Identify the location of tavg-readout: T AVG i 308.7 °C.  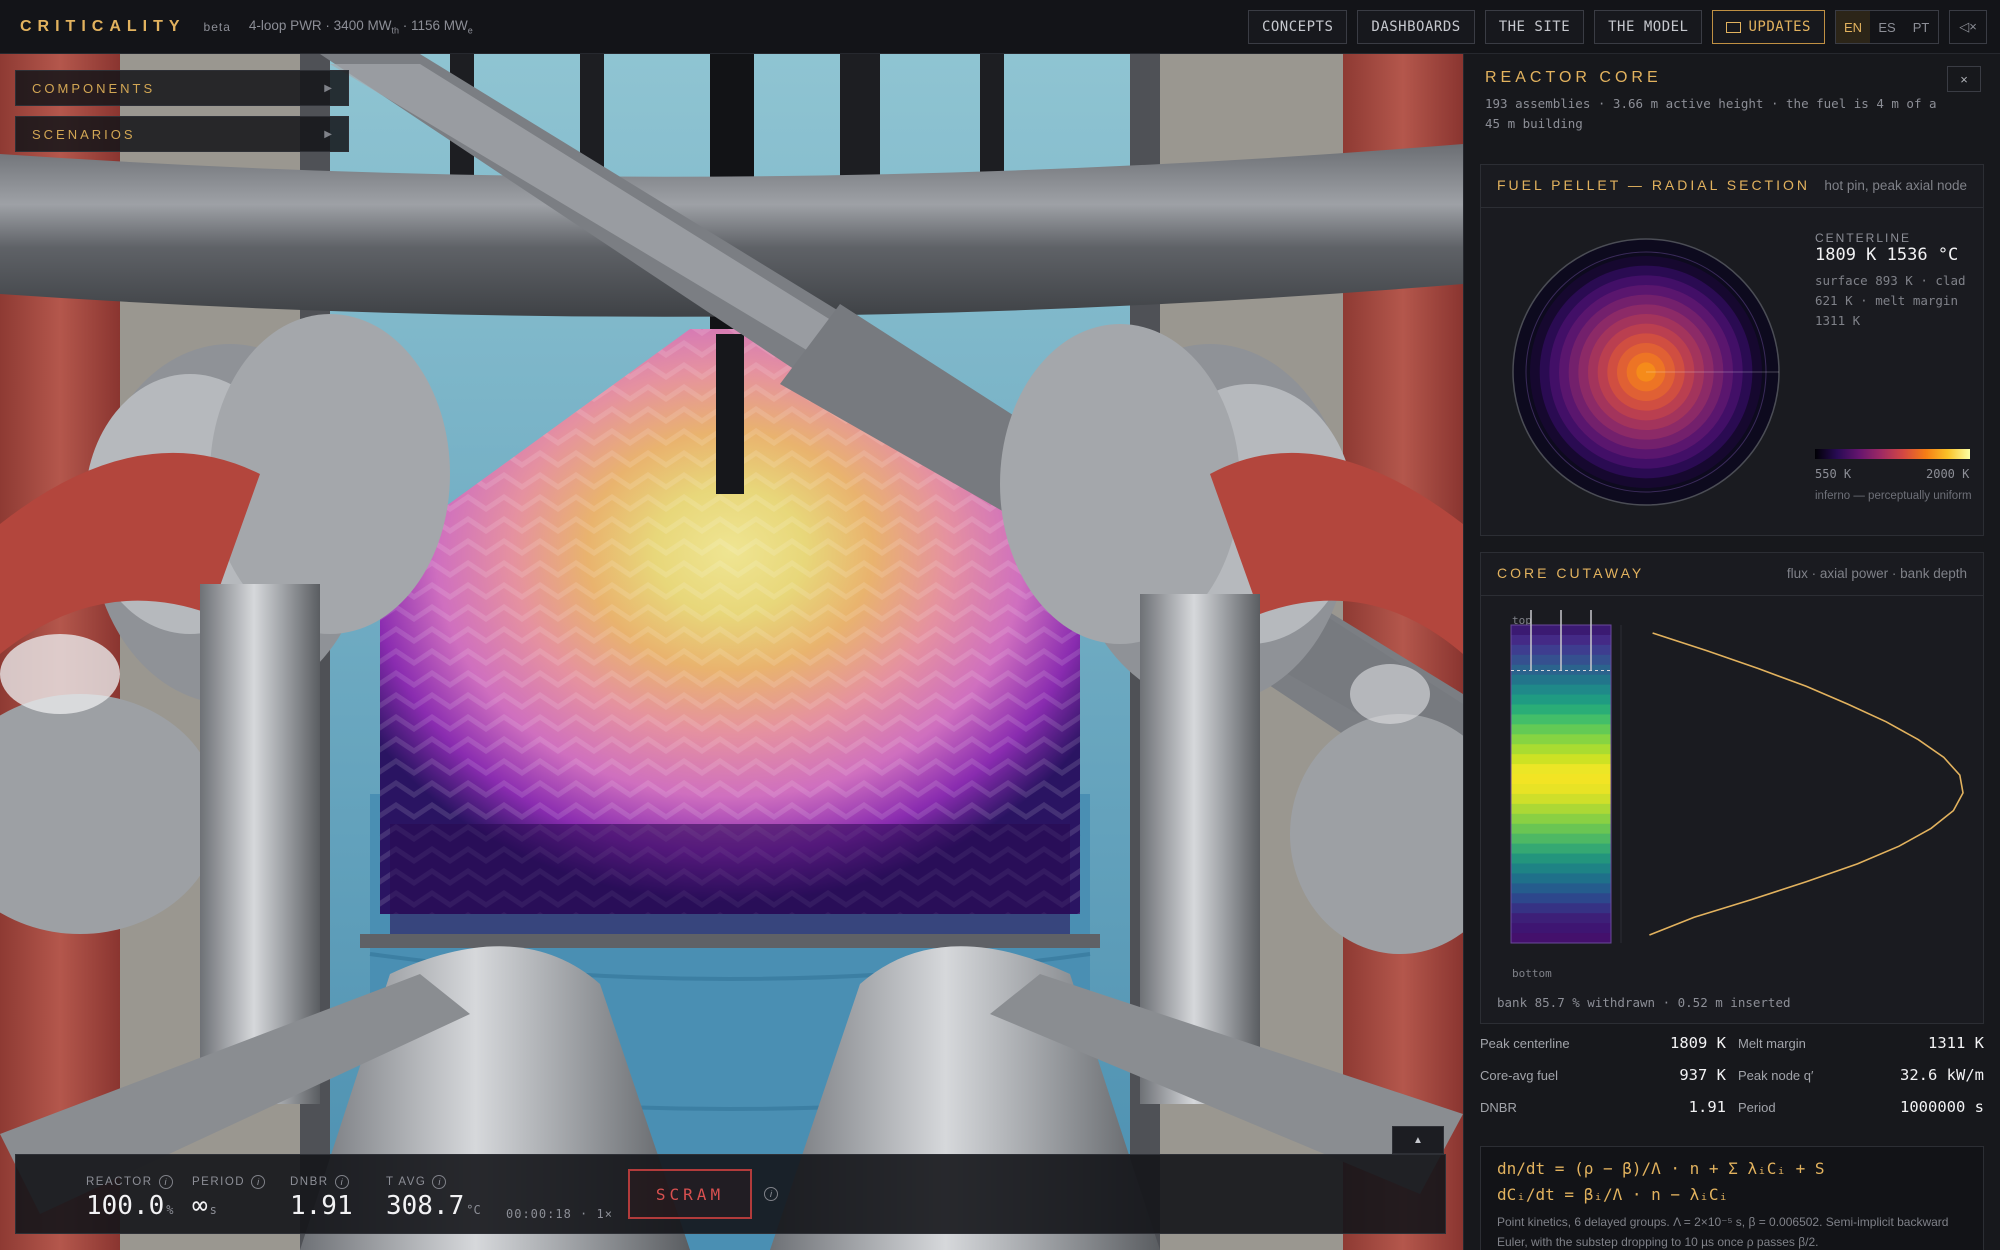
(433, 1198).